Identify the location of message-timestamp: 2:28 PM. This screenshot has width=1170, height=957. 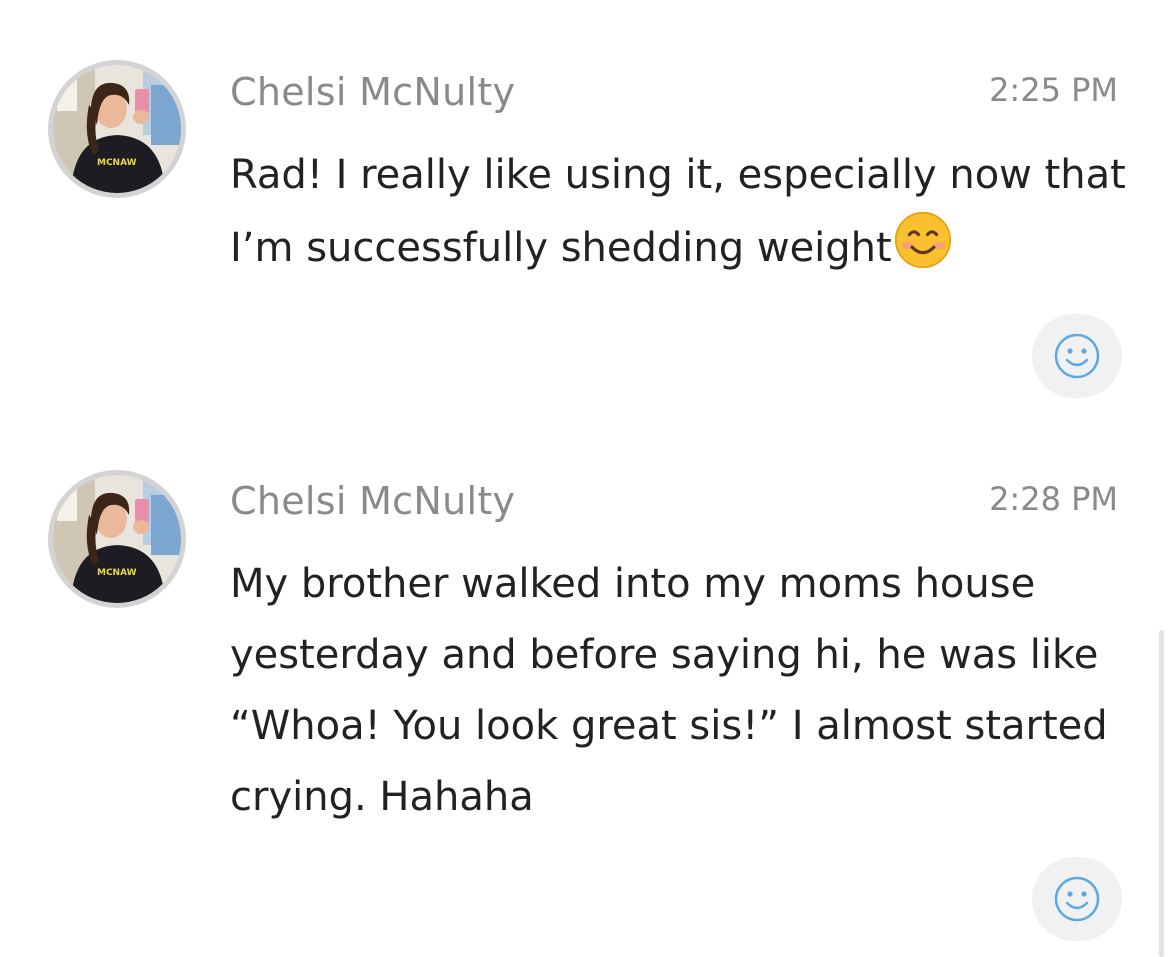
(1053, 499).